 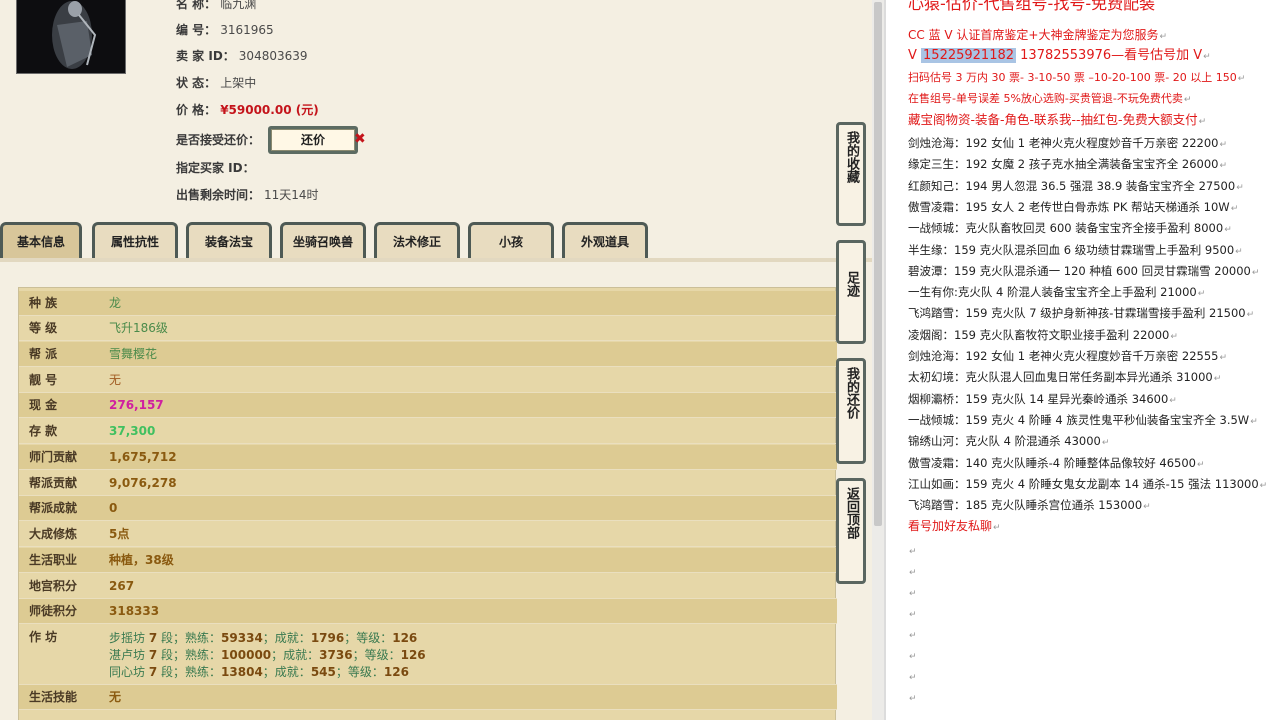 I want to click on notes-header: 心猿-估价-代售组号-找号-免费配装, so click(x=1032, y=6).